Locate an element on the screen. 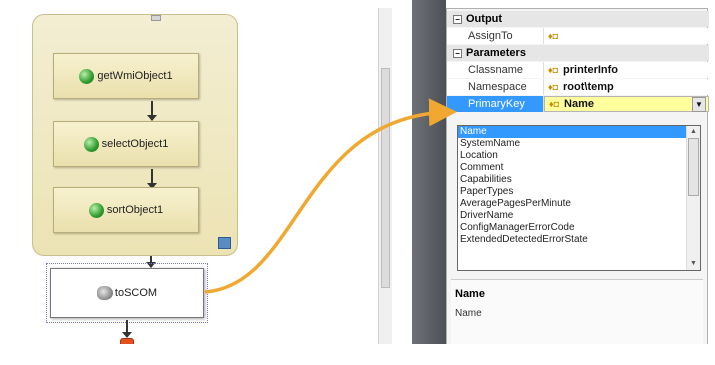 The image size is (715, 365). activity-label: sortObject1 is located at coordinates (135, 210).